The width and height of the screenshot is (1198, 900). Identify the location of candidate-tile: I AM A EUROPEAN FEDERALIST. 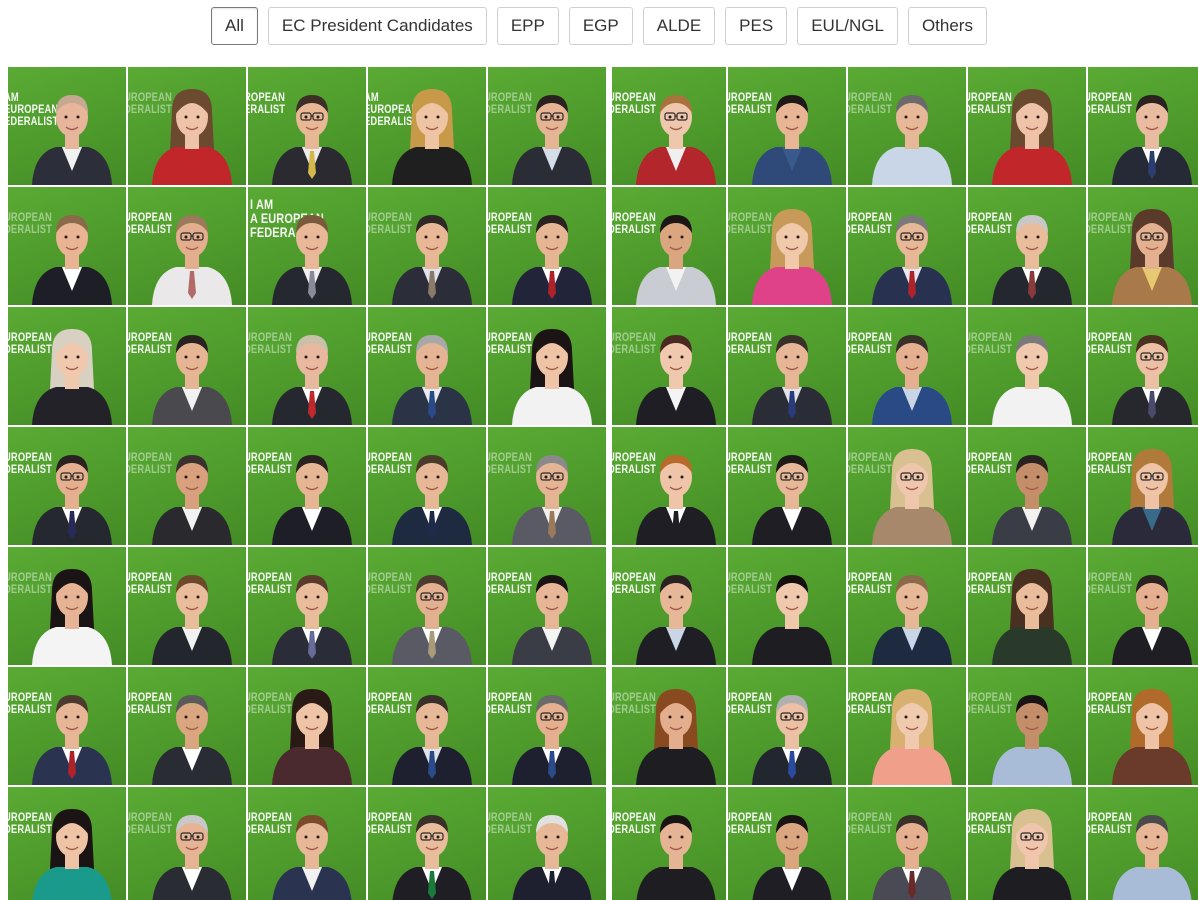
(307, 246).